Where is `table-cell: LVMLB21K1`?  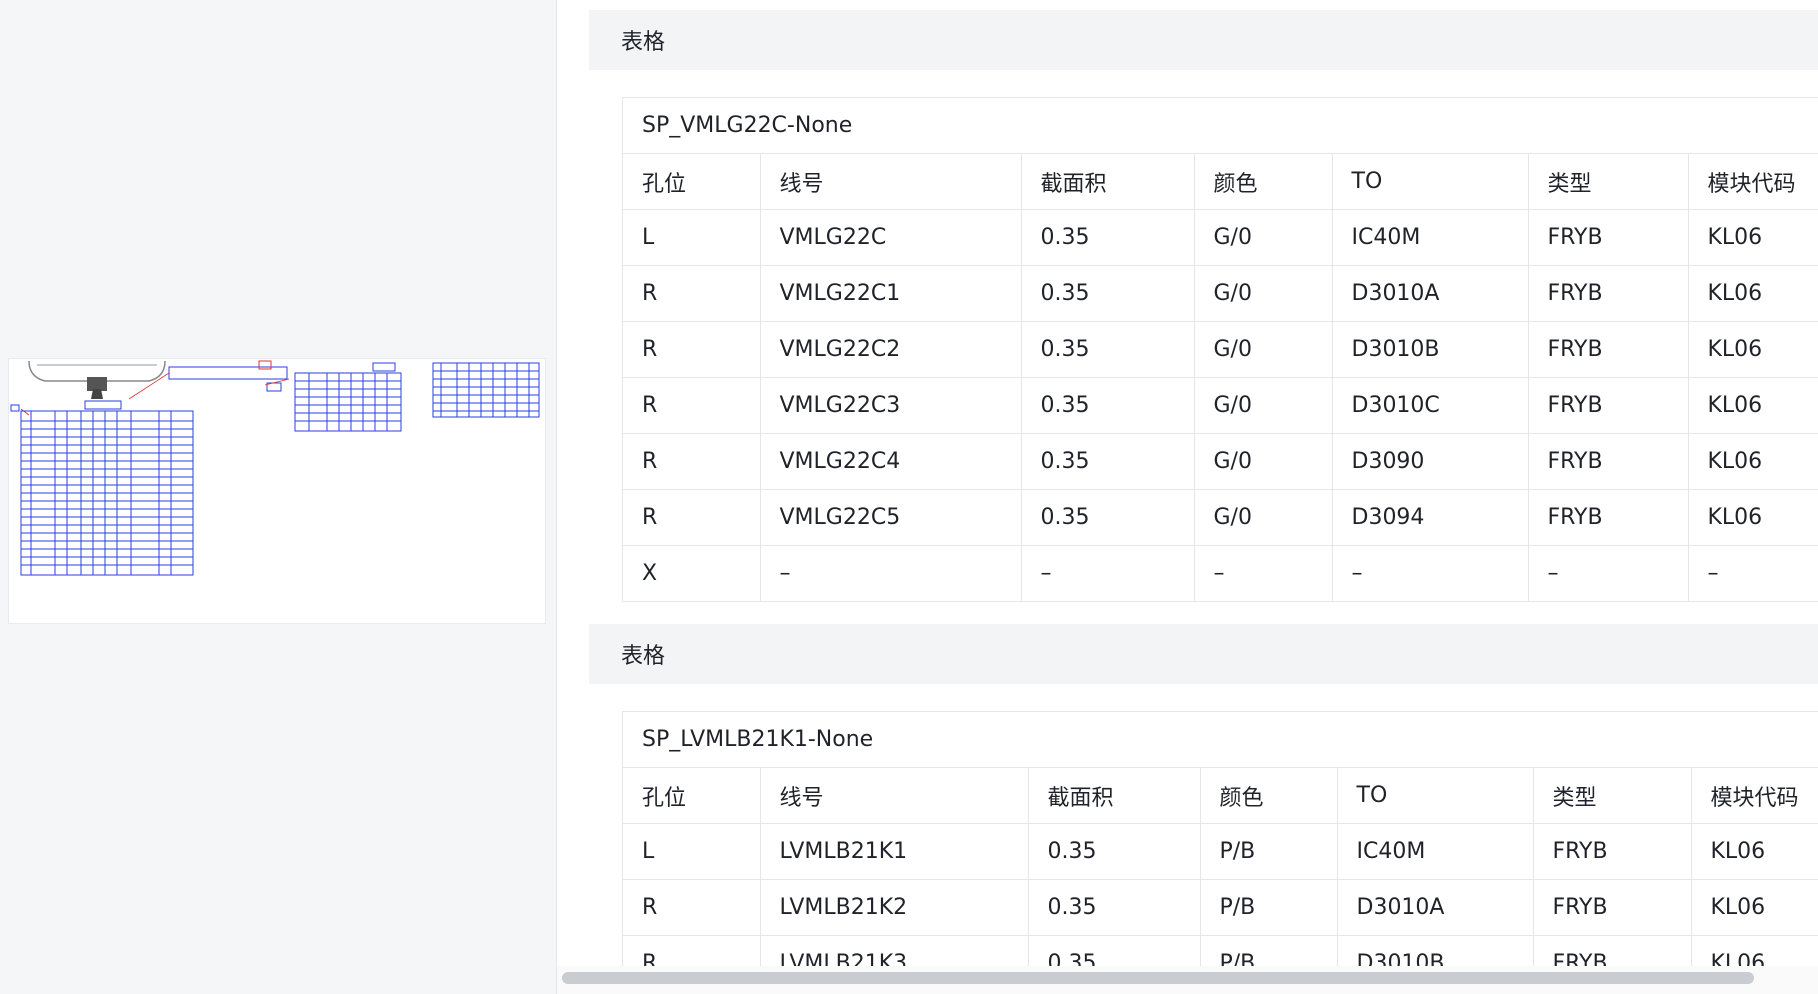 table-cell: LVMLB21K1 is located at coordinates (894, 851).